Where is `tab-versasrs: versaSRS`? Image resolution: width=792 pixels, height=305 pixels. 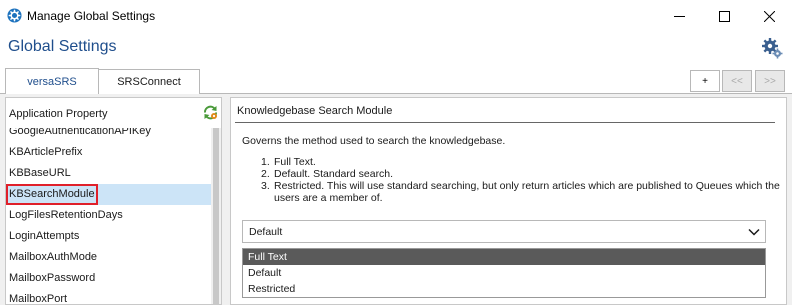 tab-versasrs: versaSRS is located at coordinates (52, 81).